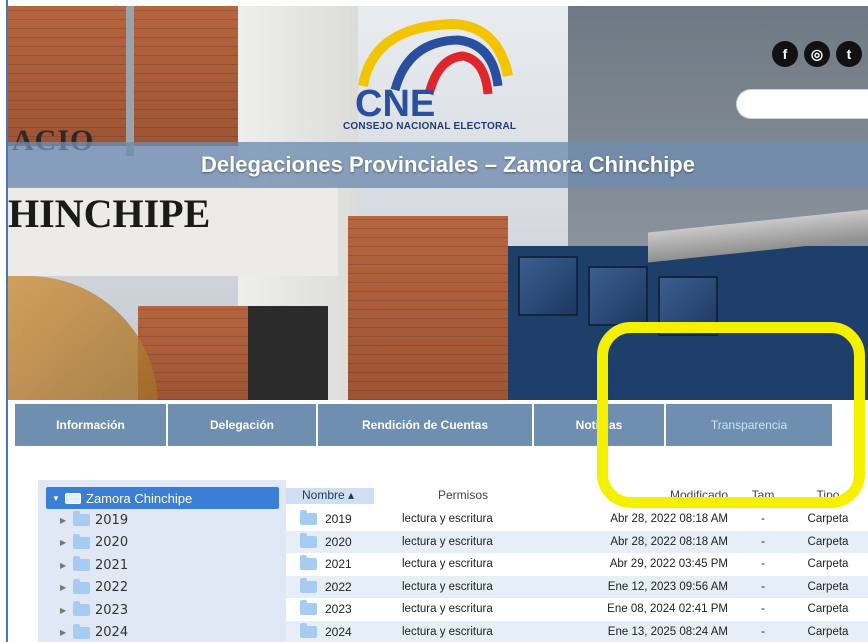  Describe the element at coordinates (428, 308) in the screenshot. I see `brick-wall` at that location.